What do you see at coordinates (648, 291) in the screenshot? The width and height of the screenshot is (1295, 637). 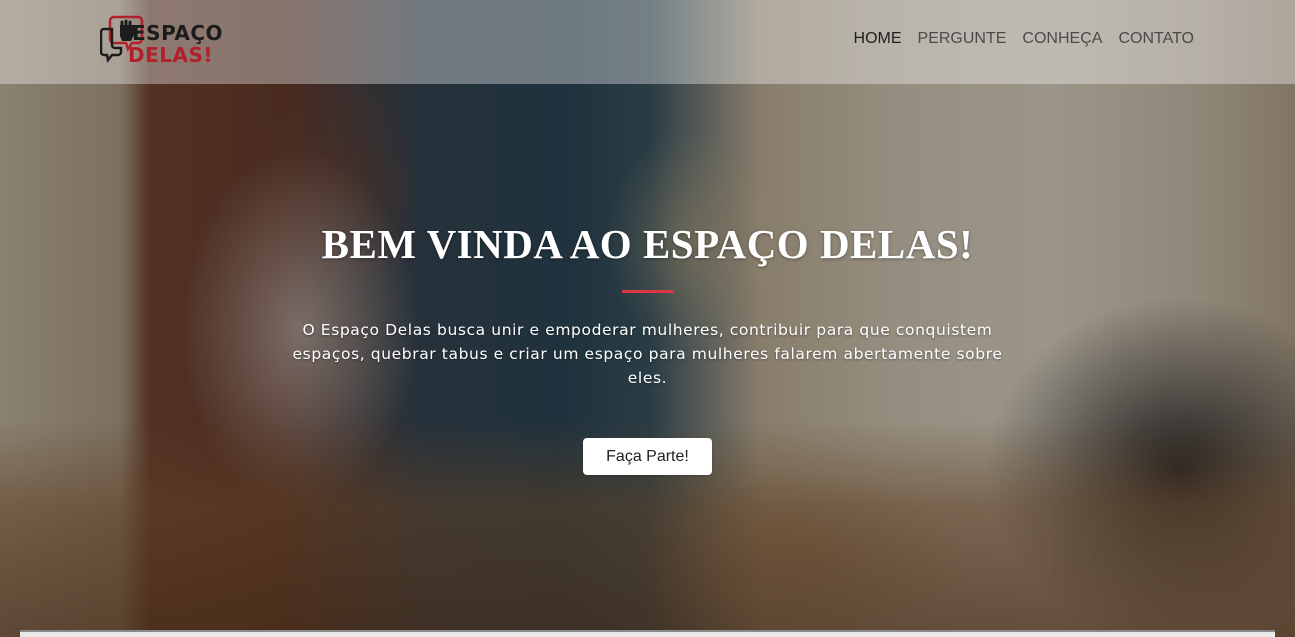 I see `hero-divider` at bounding box center [648, 291].